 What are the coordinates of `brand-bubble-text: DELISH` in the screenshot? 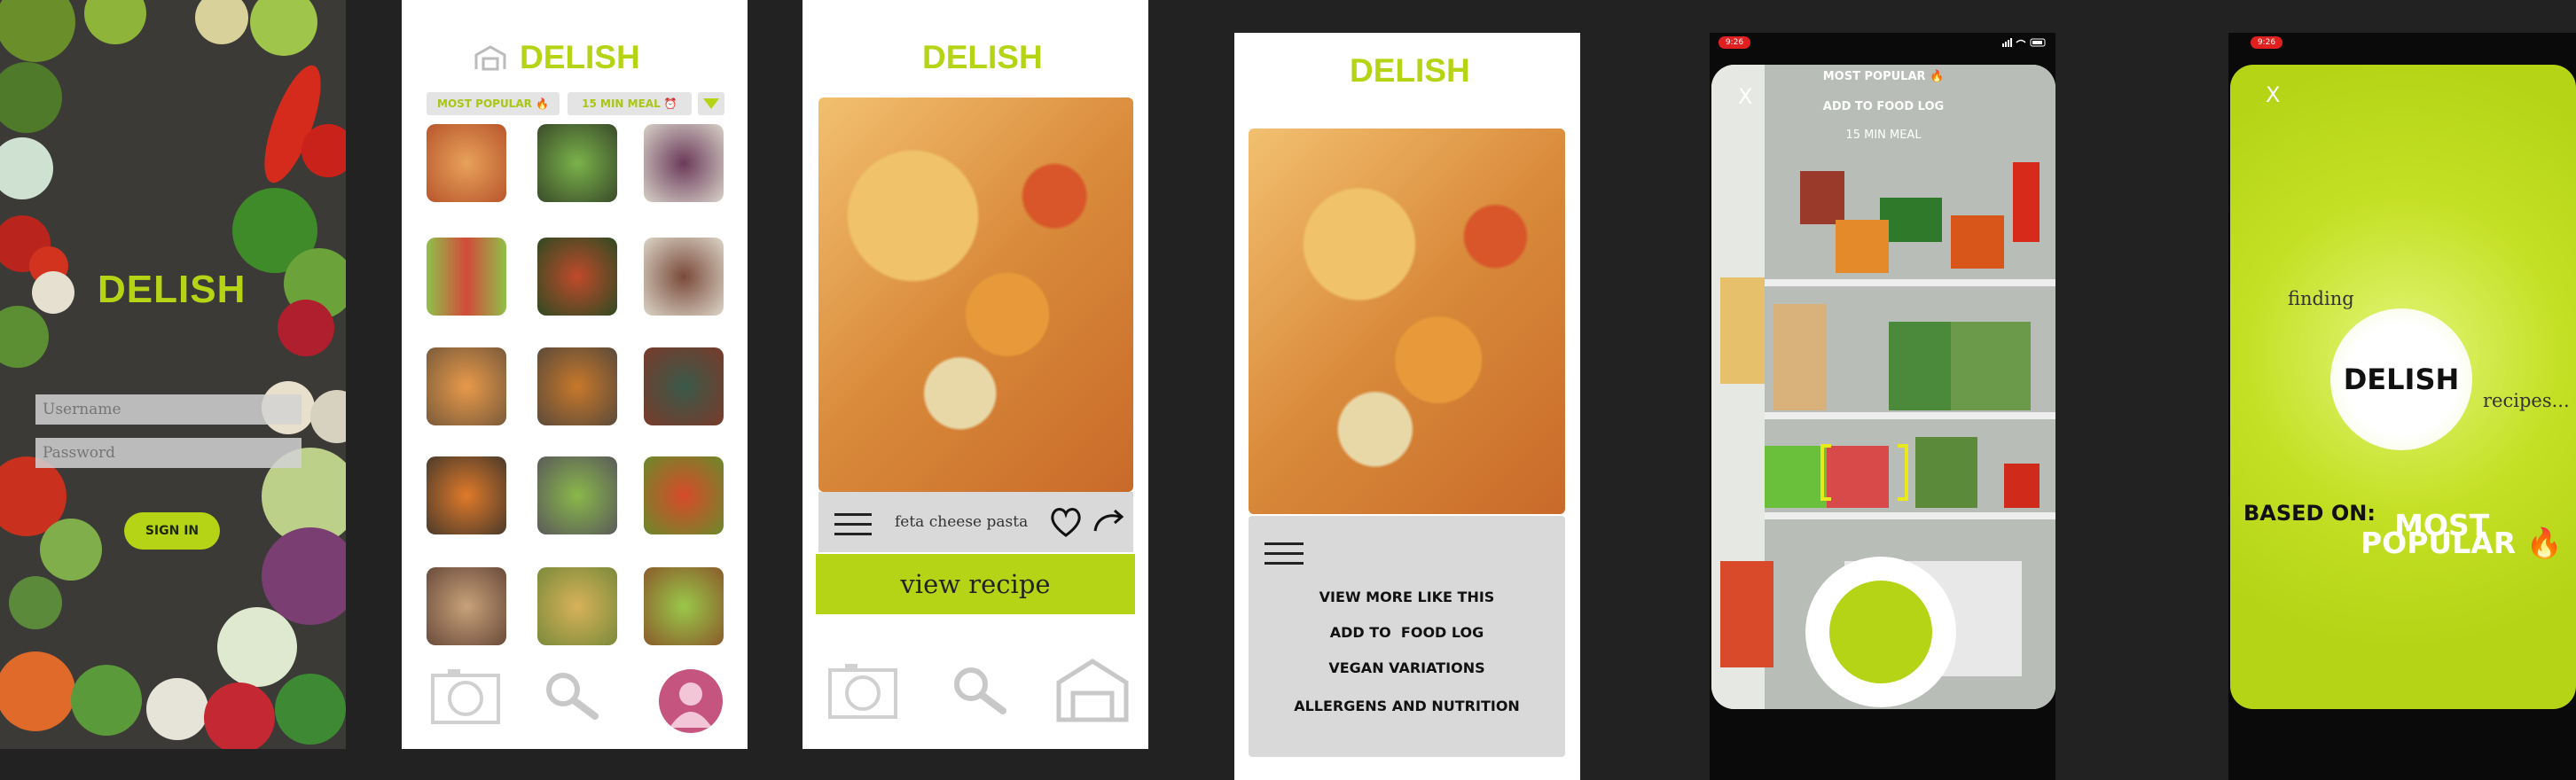 It's located at (2401, 379).